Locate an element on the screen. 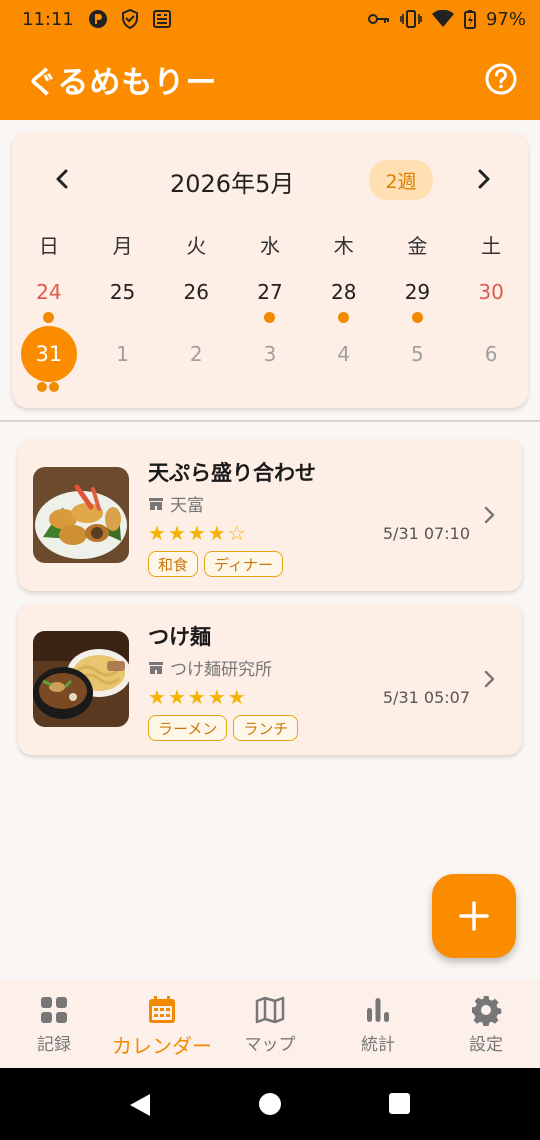  add-record-button is located at coordinates (474, 916).